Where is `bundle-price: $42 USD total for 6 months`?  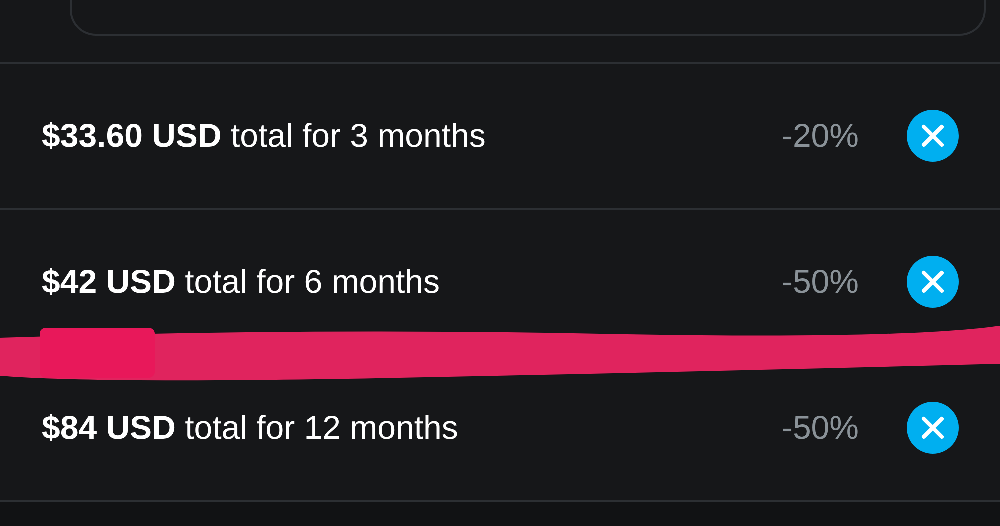
bundle-price: $42 USD total for 6 months is located at coordinates (242, 282).